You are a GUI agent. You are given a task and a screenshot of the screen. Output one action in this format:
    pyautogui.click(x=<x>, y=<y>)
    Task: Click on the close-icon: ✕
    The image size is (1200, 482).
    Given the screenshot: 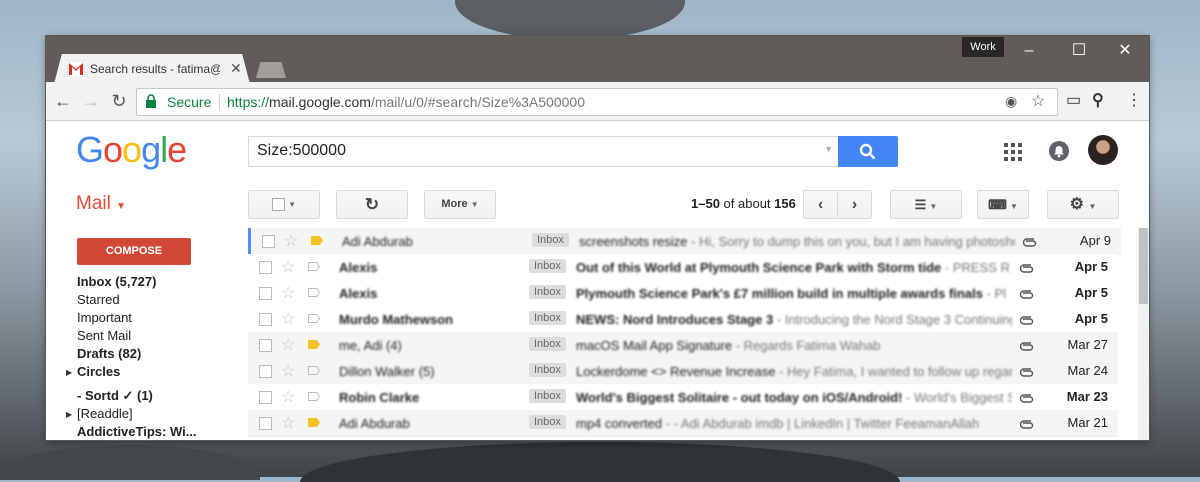 What is the action you would take?
    pyautogui.click(x=236, y=68)
    